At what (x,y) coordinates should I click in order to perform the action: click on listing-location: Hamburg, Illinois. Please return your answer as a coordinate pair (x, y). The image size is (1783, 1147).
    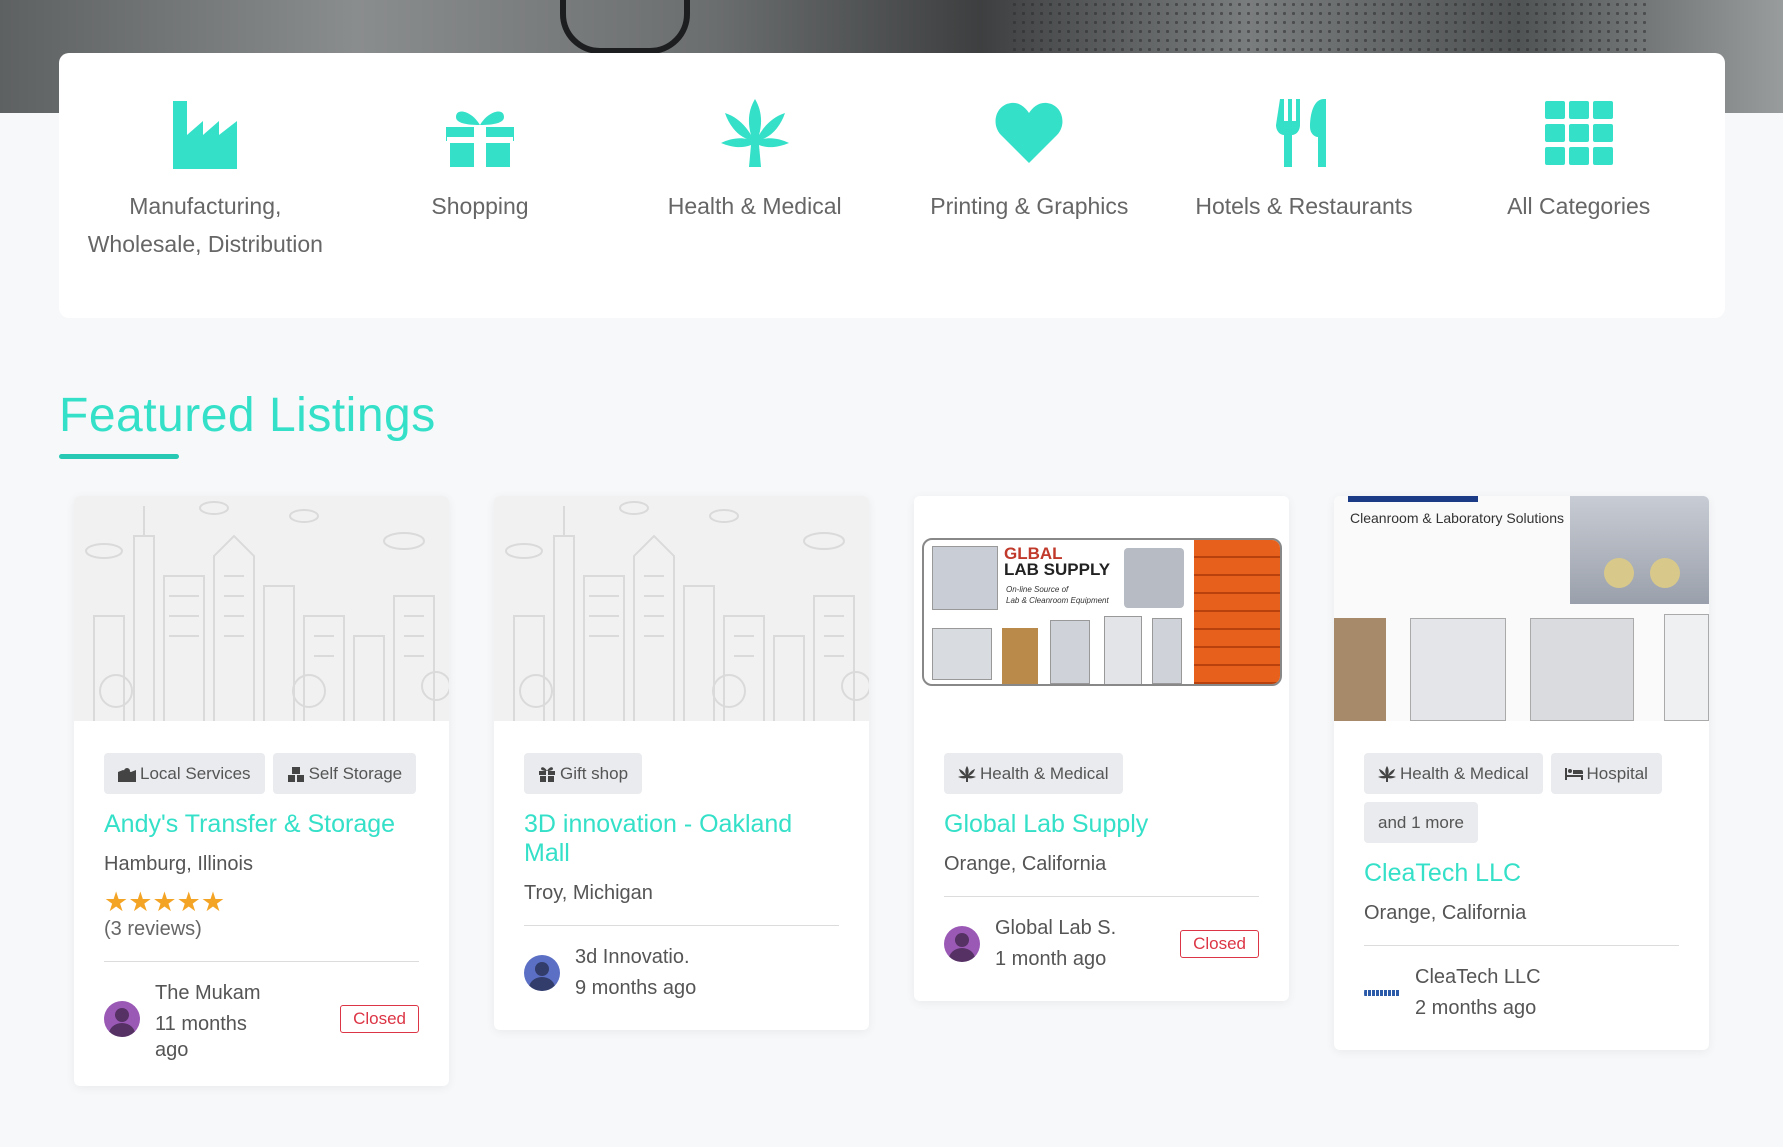
    Looking at the image, I should click on (178, 864).